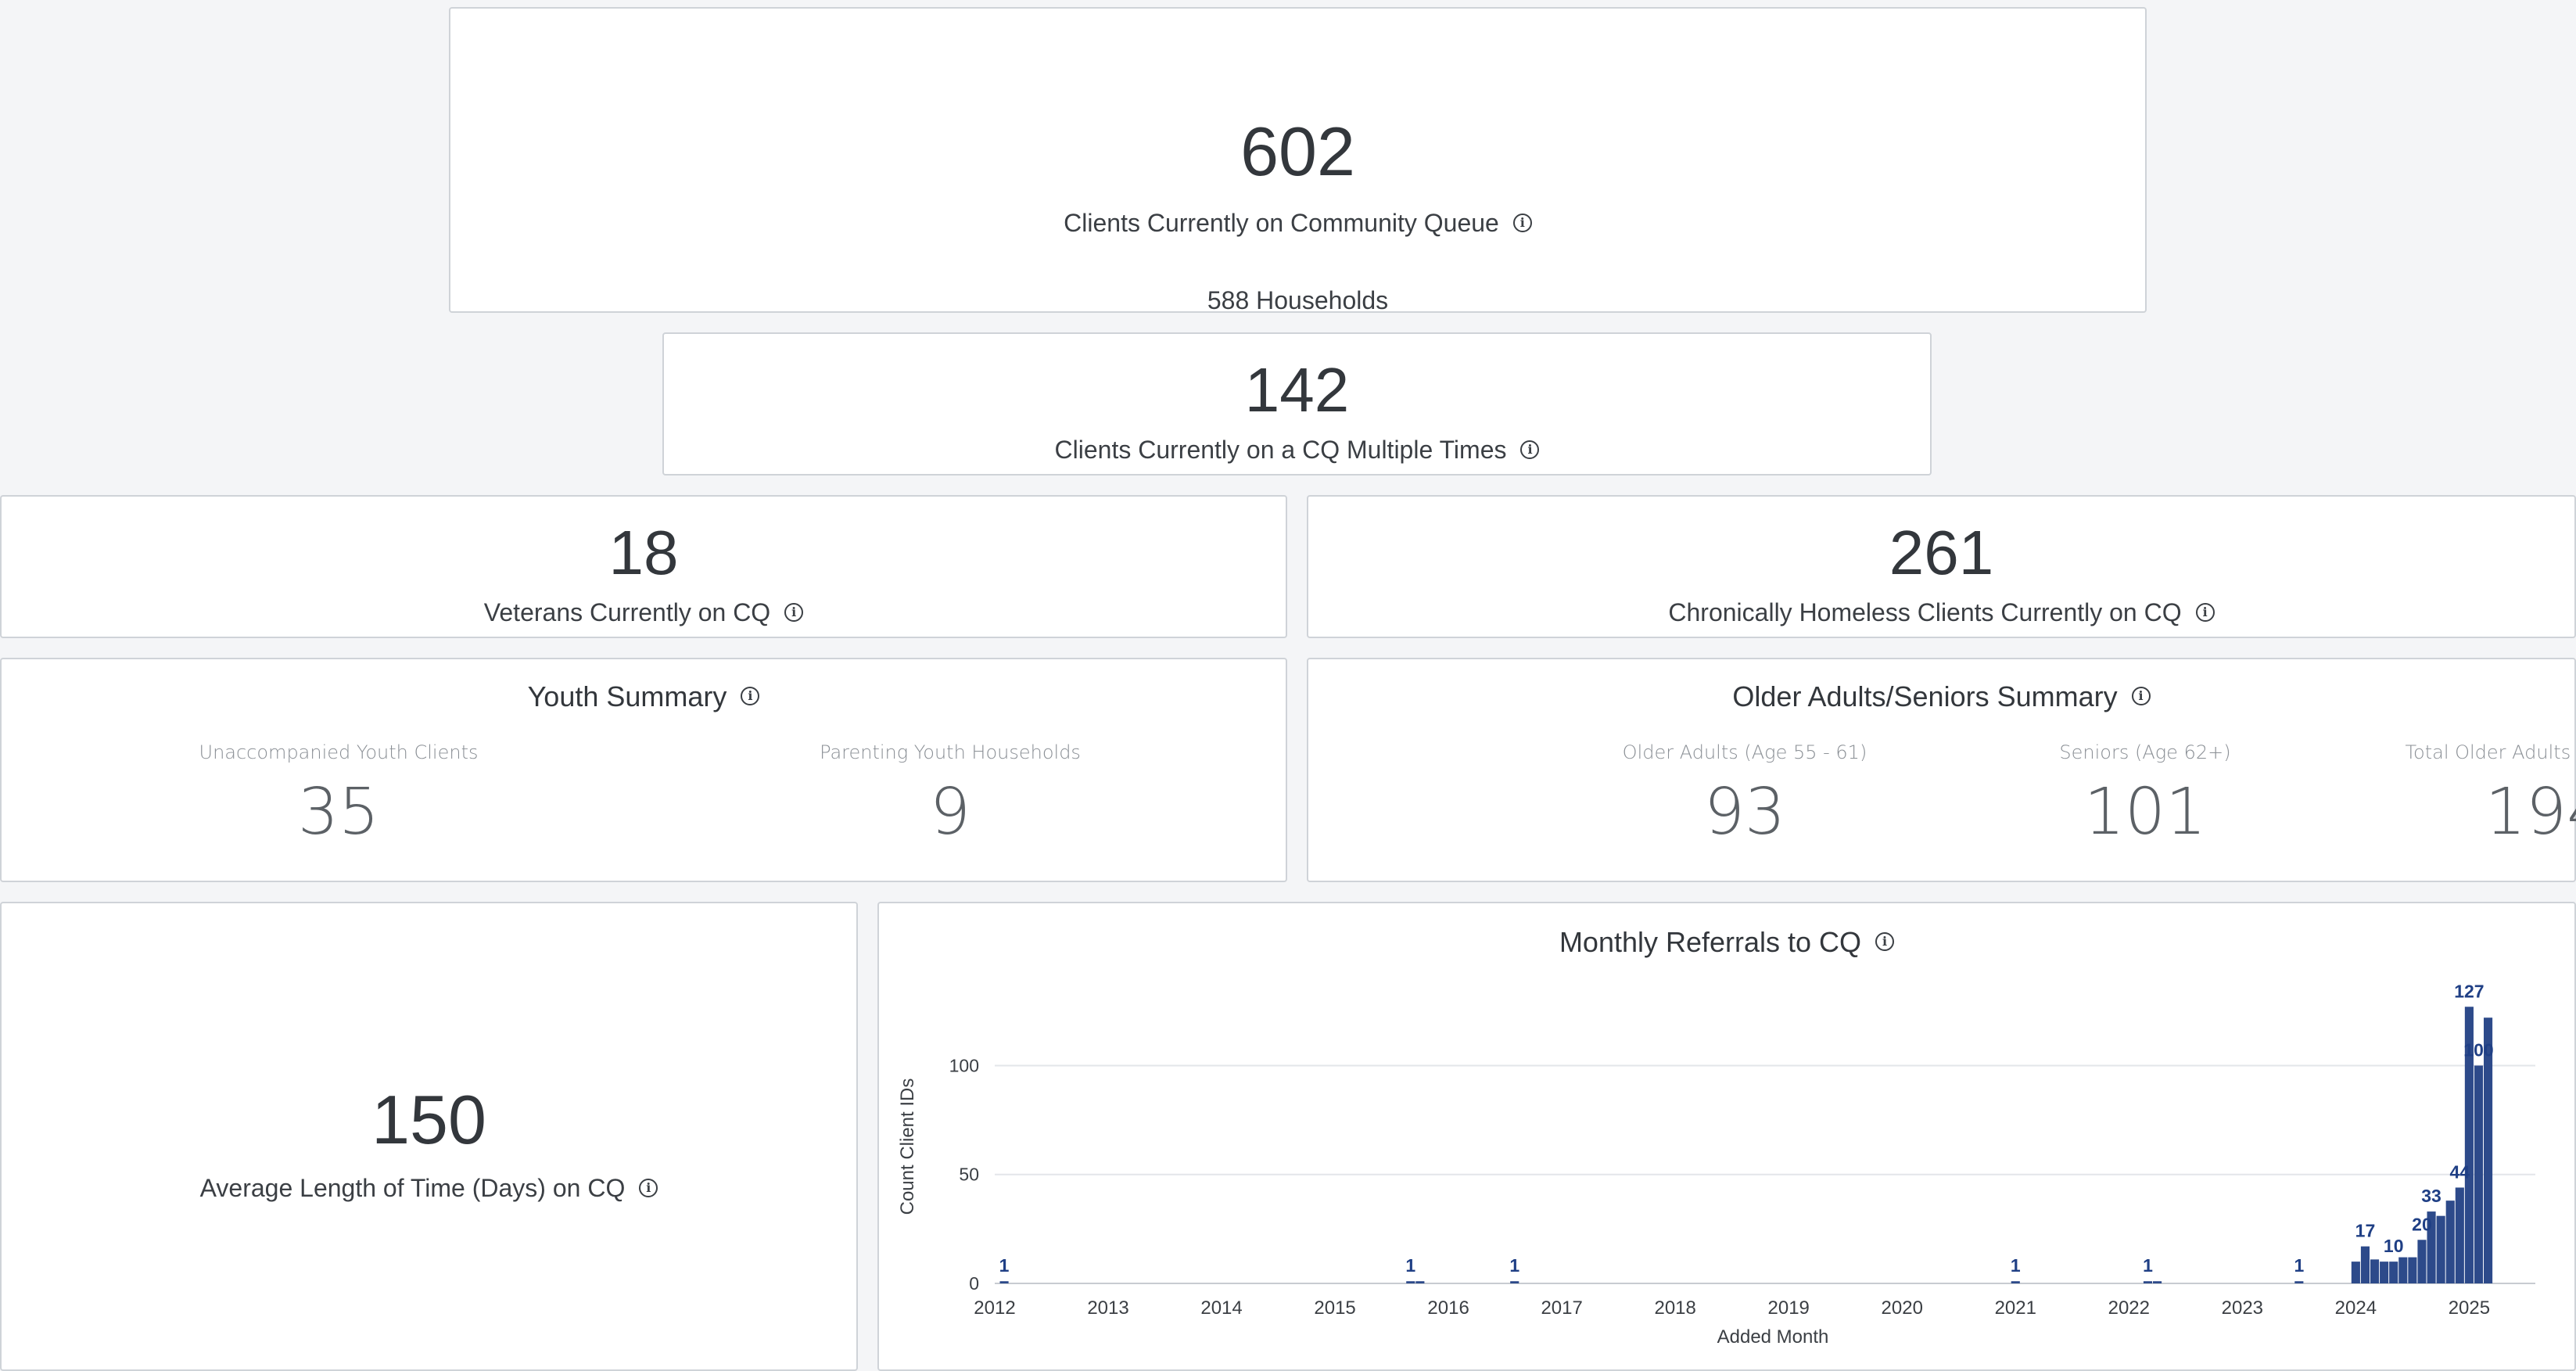 This screenshot has width=2576, height=1371. Describe the element at coordinates (974, 1283) in the screenshot. I see `y-tick-label: 0` at that location.